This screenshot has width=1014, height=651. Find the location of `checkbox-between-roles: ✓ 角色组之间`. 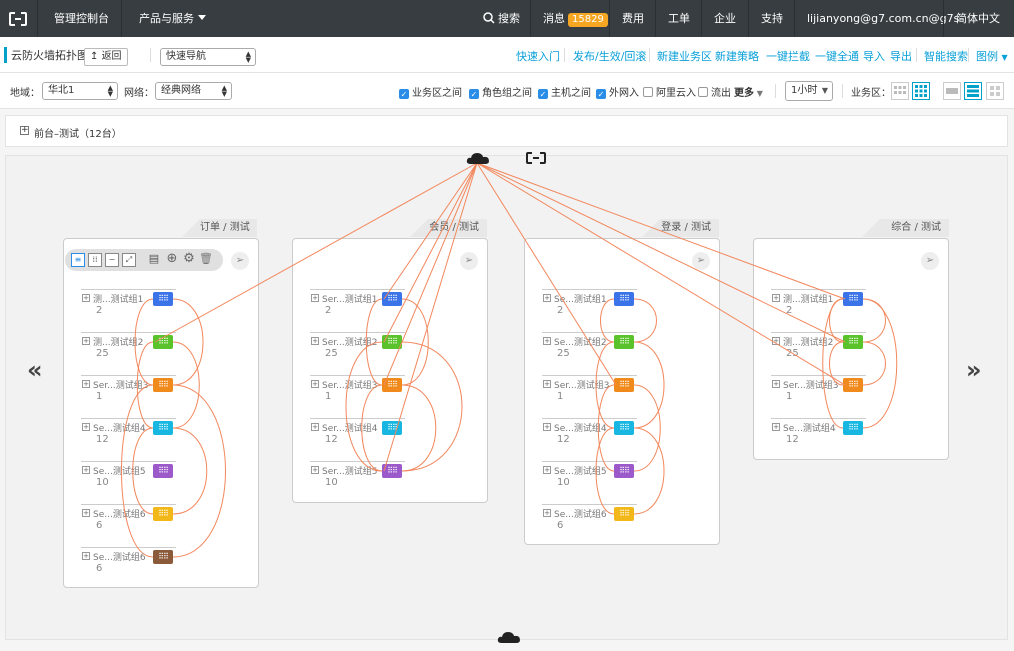

checkbox-between-roles: ✓ 角色组之间 is located at coordinates (500, 91).